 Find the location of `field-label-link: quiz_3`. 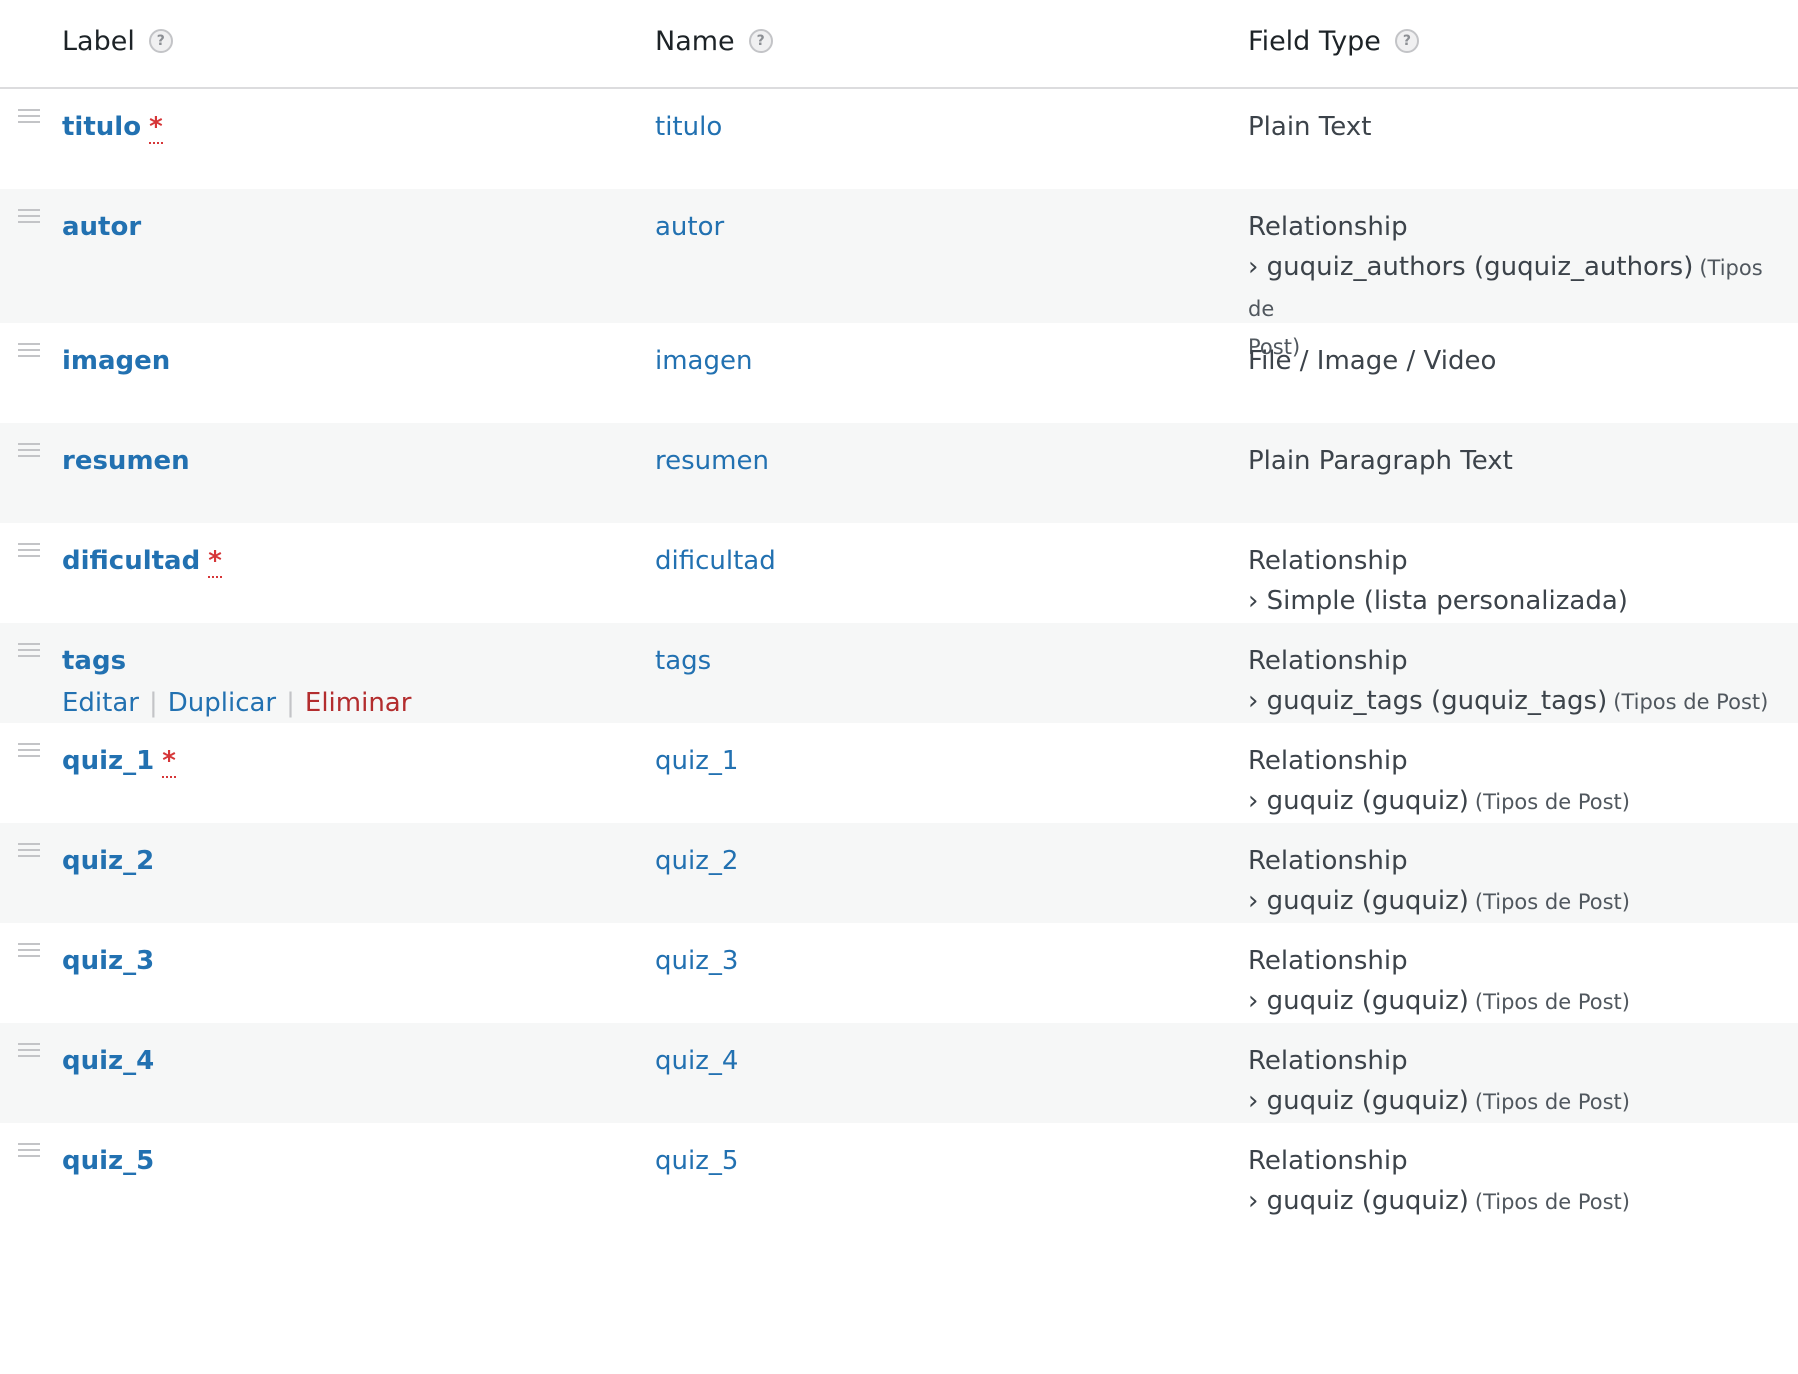

field-label-link: quiz_3 is located at coordinates (108, 961).